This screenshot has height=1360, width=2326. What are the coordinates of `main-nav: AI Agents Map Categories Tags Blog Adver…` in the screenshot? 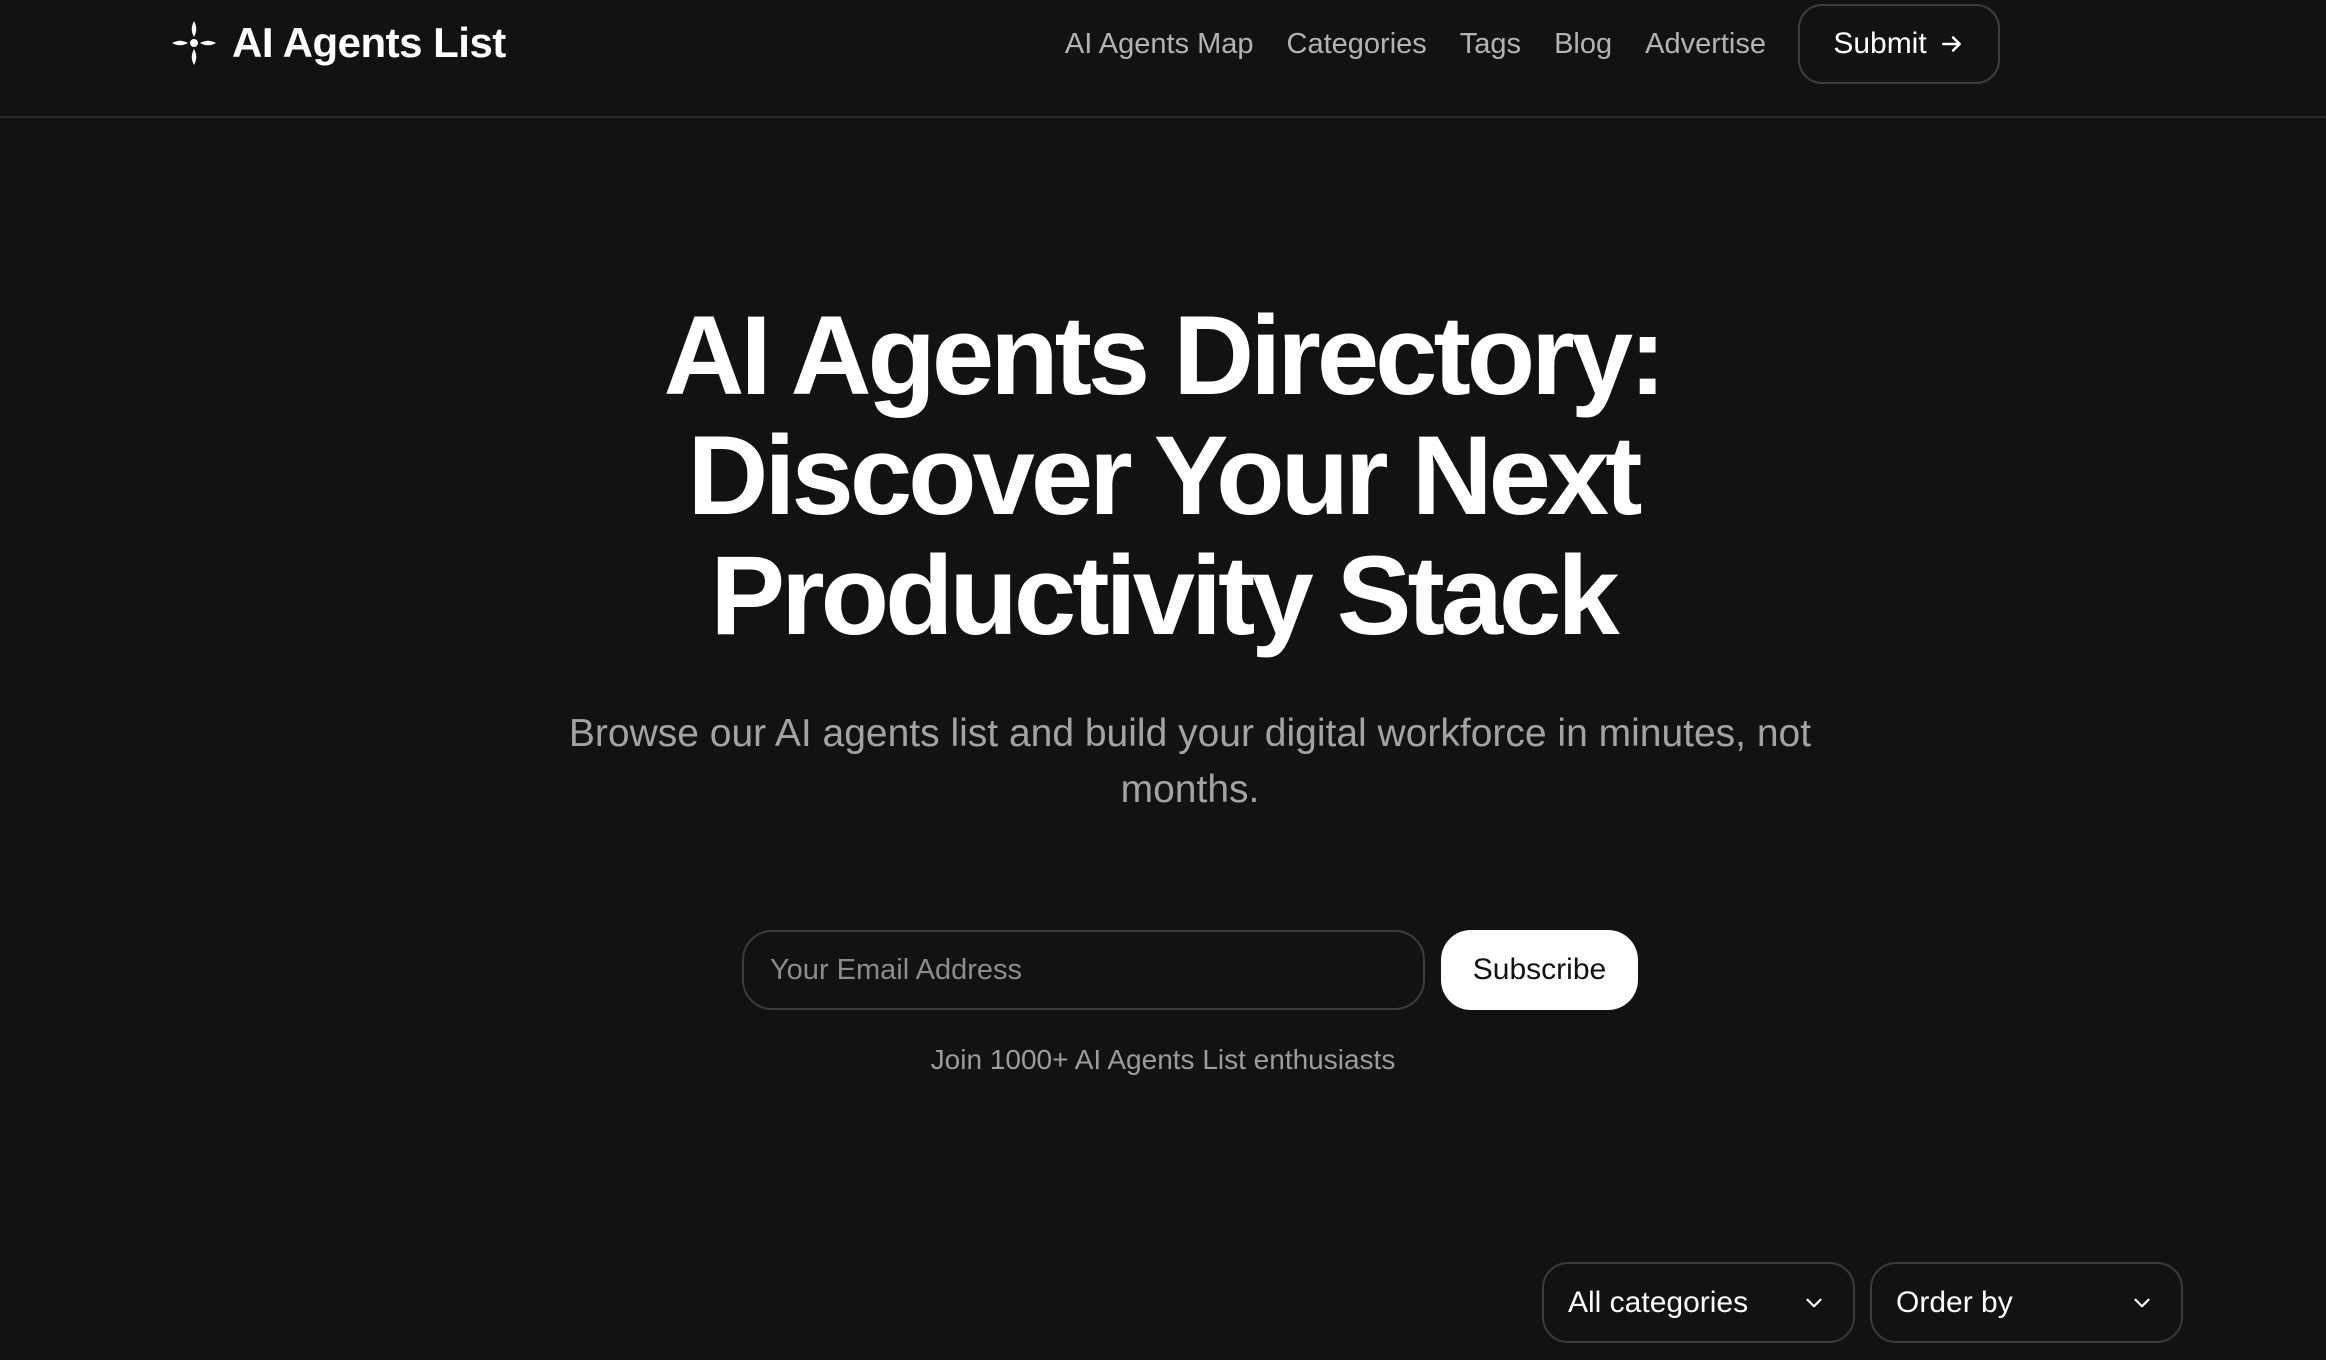 It's located at (1516, 44).